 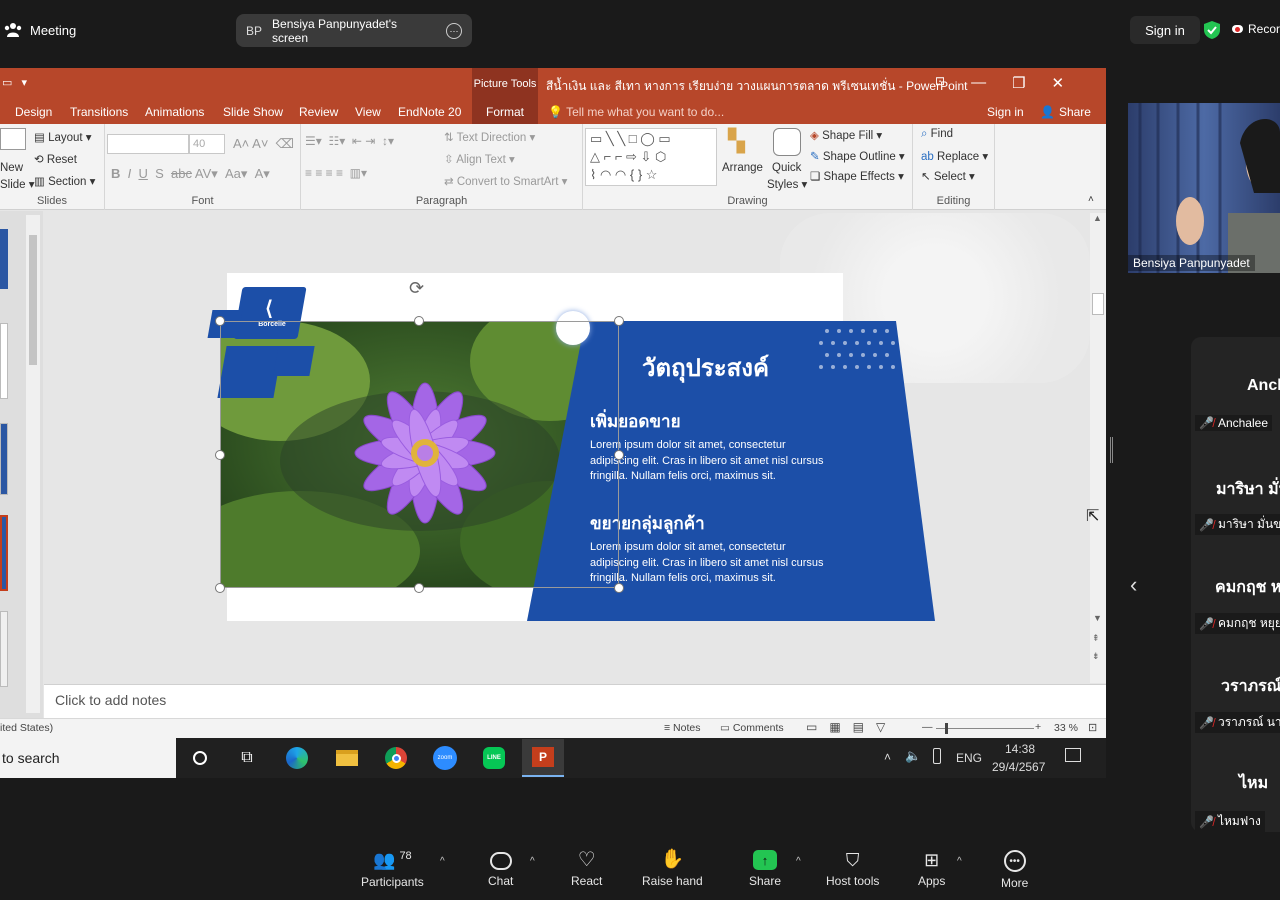 What do you see at coordinates (11, 168) in the screenshot?
I see `new-slide-button: New` at bounding box center [11, 168].